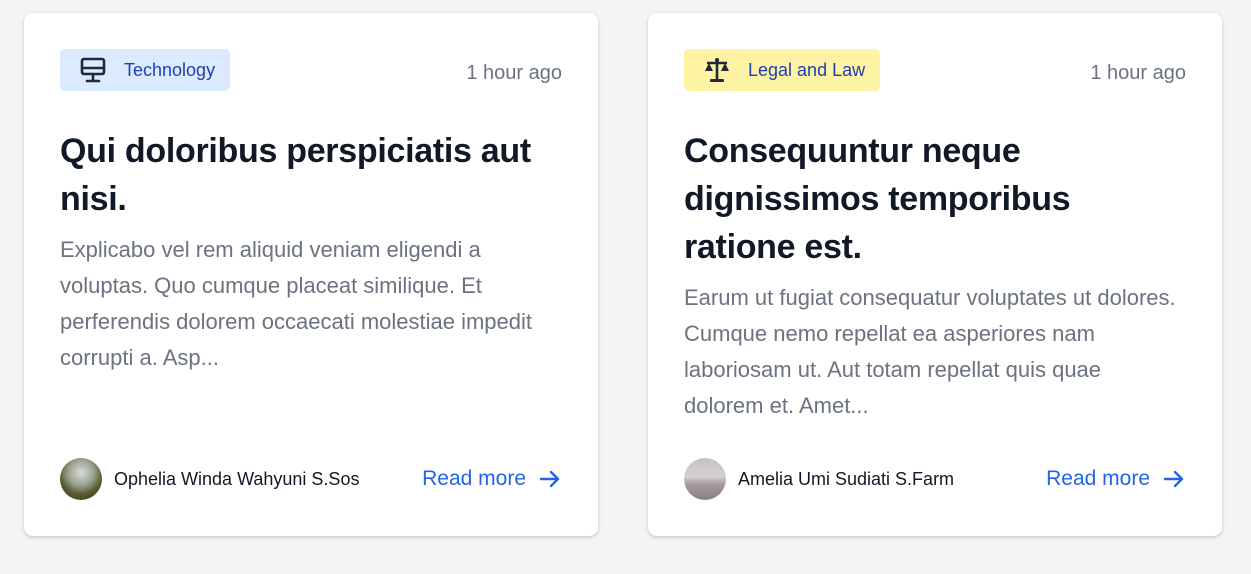 This screenshot has width=1251, height=574. What do you see at coordinates (807, 69) in the screenshot?
I see `category-label: Legal and Law` at bounding box center [807, 69].